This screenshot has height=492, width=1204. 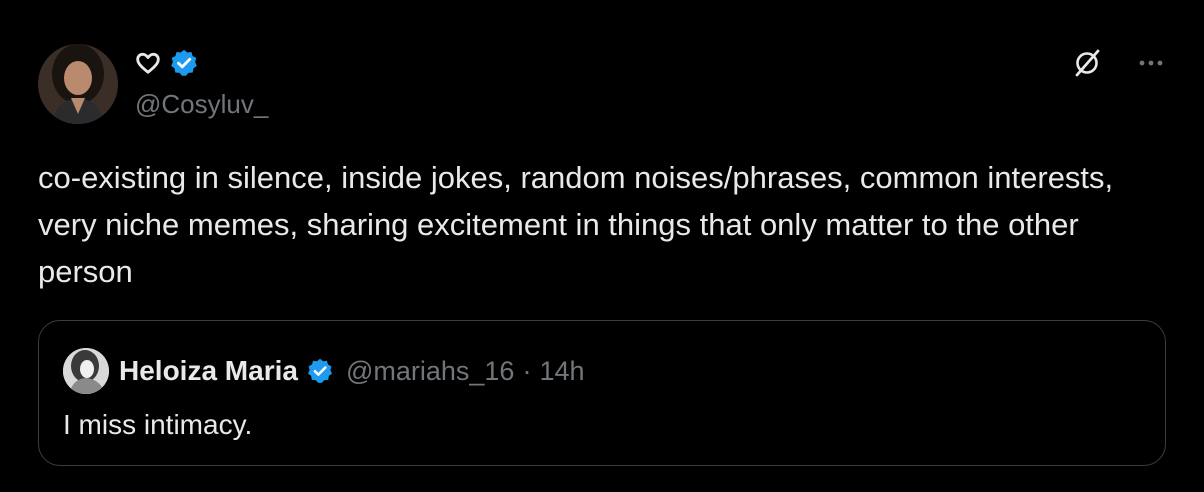 I want to click on heart-outline-icon, so click(x=148, y=65).